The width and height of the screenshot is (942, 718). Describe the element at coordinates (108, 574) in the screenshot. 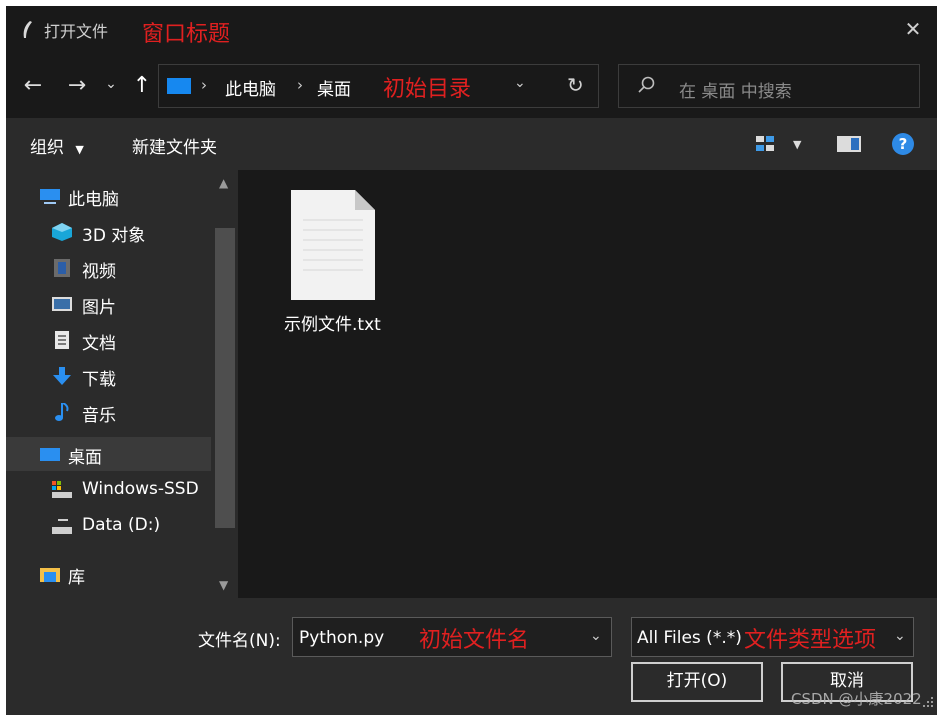

I see `sidebar-item-libraries: 库` at that location.